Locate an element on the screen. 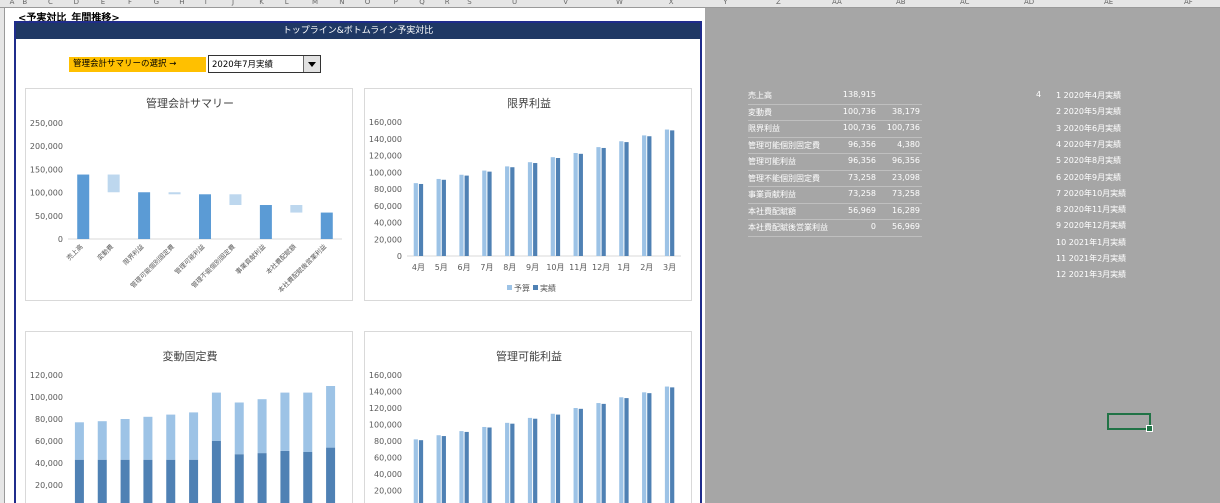 The height and width of the screenshot is (503, 1220). column-header-V: V is located at coordinates (565, 3).